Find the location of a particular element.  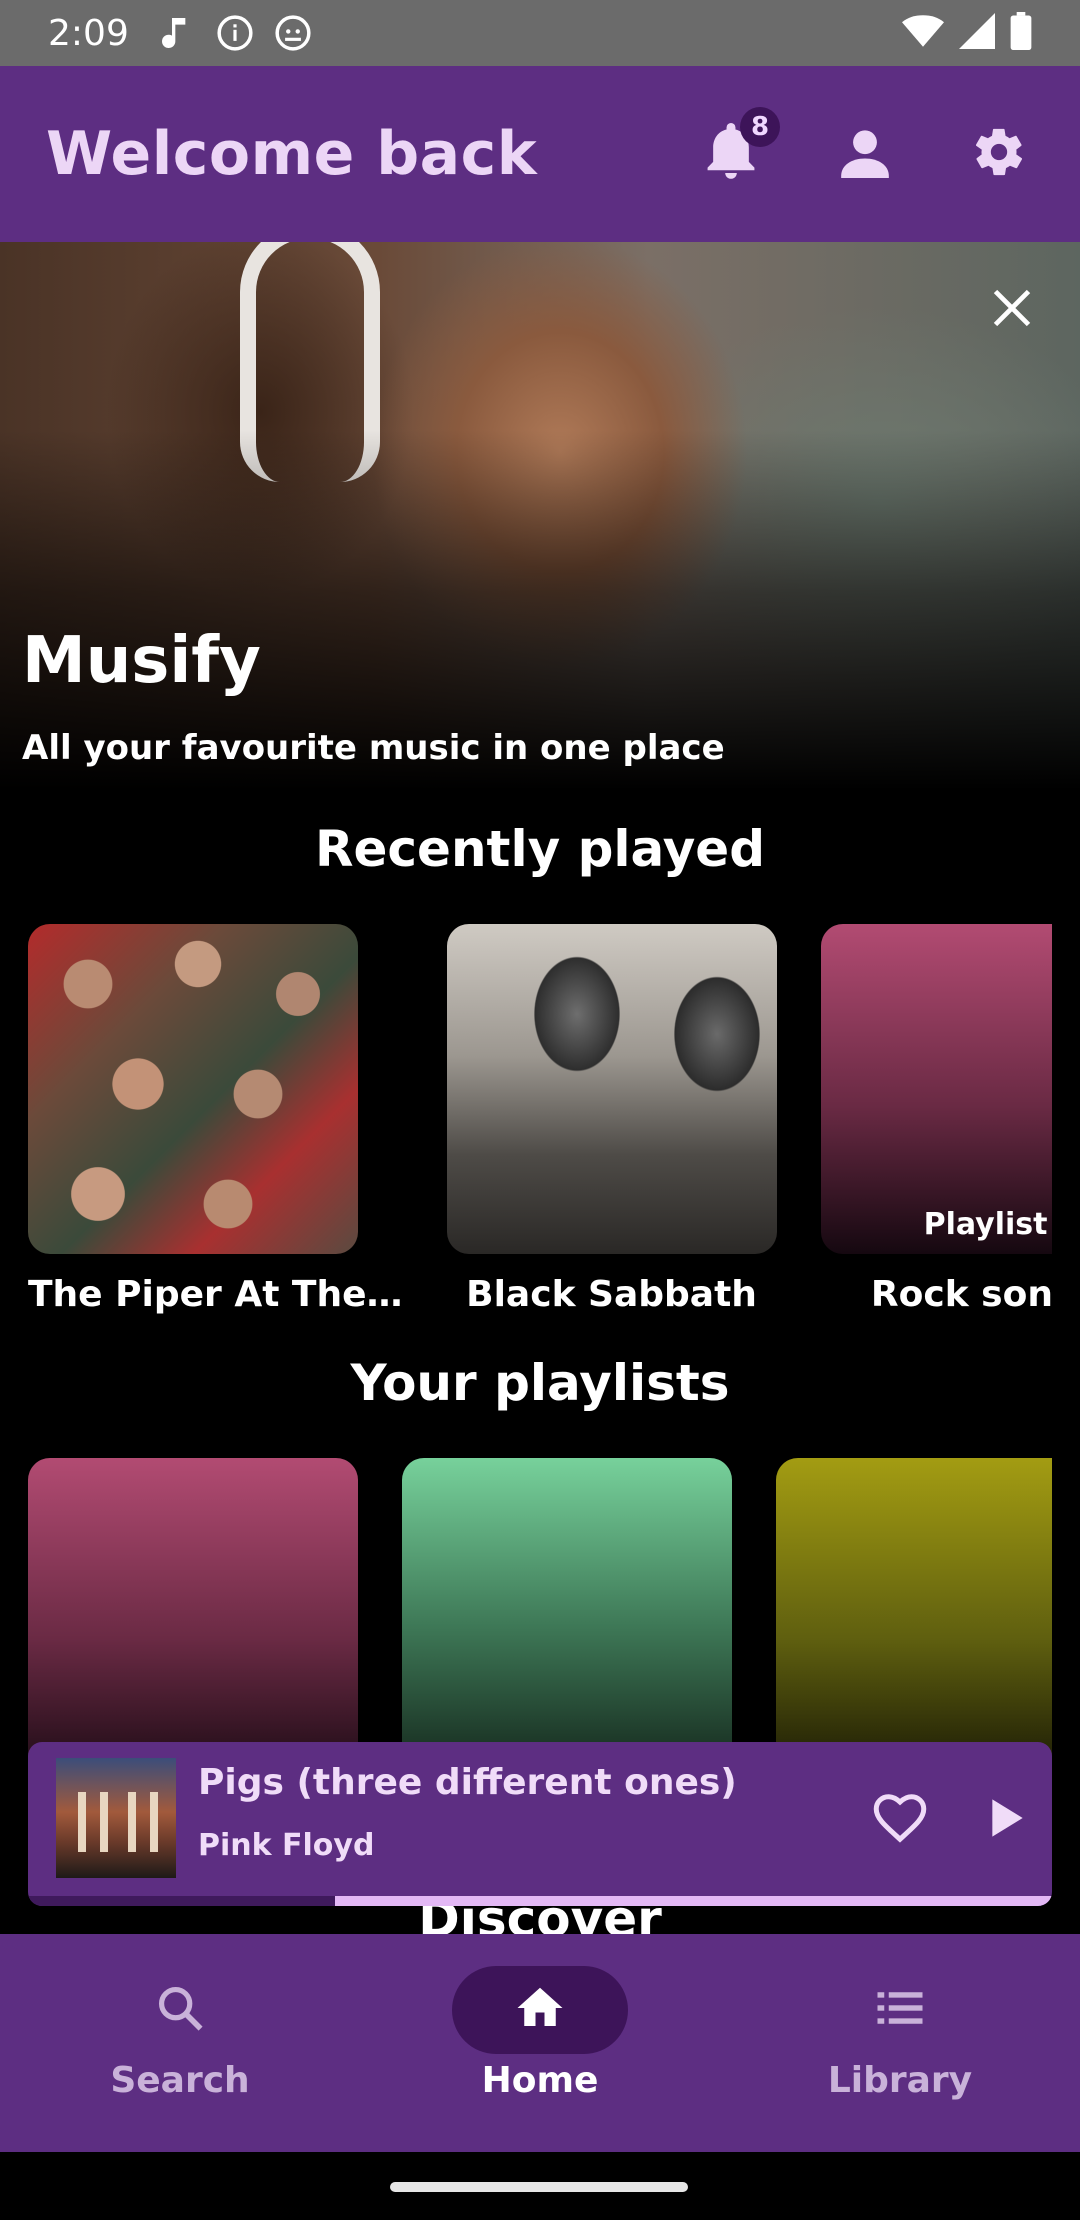

hero-subtitle: All your favourite music in one place is located at coordinates (373, 748).